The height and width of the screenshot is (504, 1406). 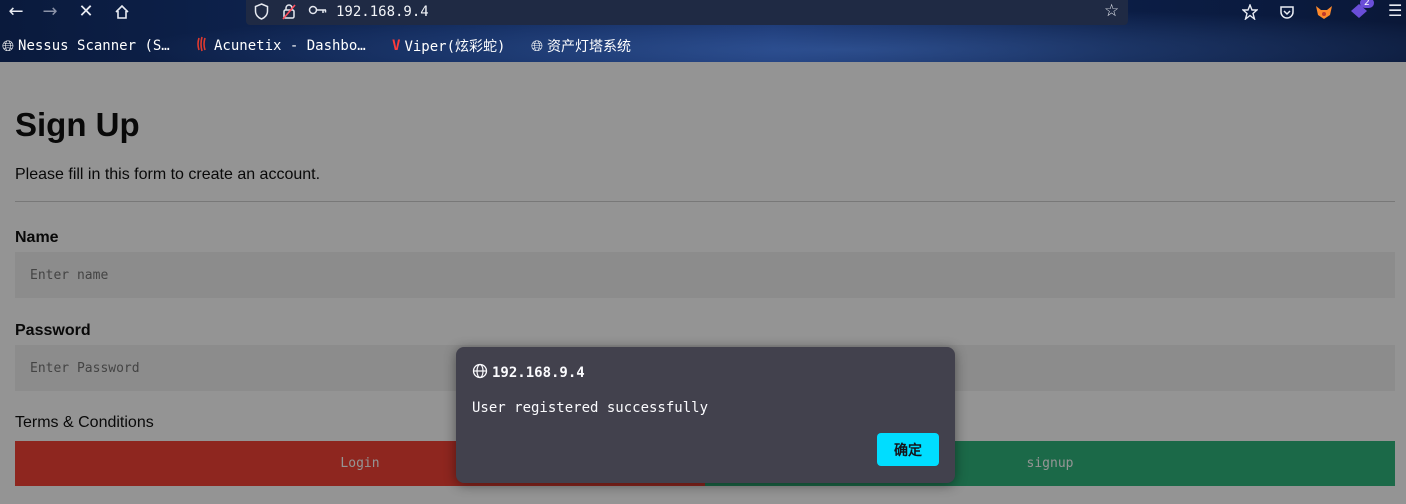 What do you see at coordinates (86, 12) in the screenshot?
I see `stop-loading-icon: ✕` at bounding box center [86, 12].